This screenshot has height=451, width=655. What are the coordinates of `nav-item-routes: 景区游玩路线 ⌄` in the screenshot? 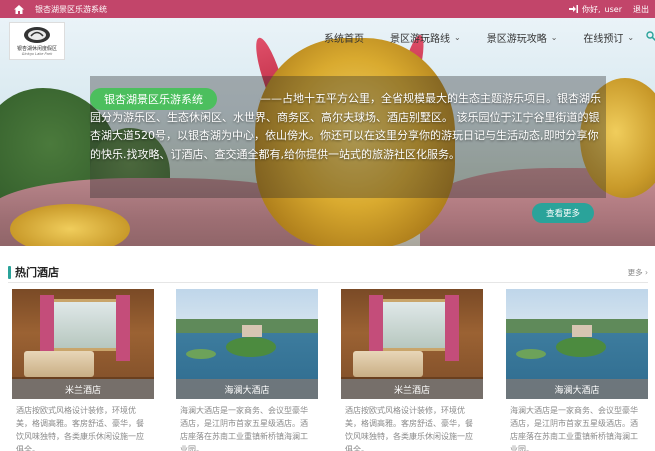 It's located at (425, 37).